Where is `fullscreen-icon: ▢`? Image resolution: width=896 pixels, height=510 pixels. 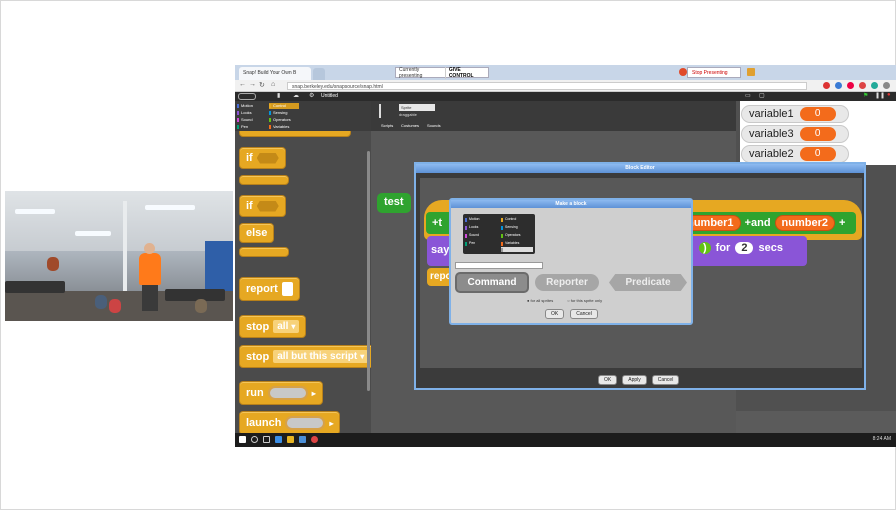 fullscreen-icon: ▢ is located at coordinates (762, 95).